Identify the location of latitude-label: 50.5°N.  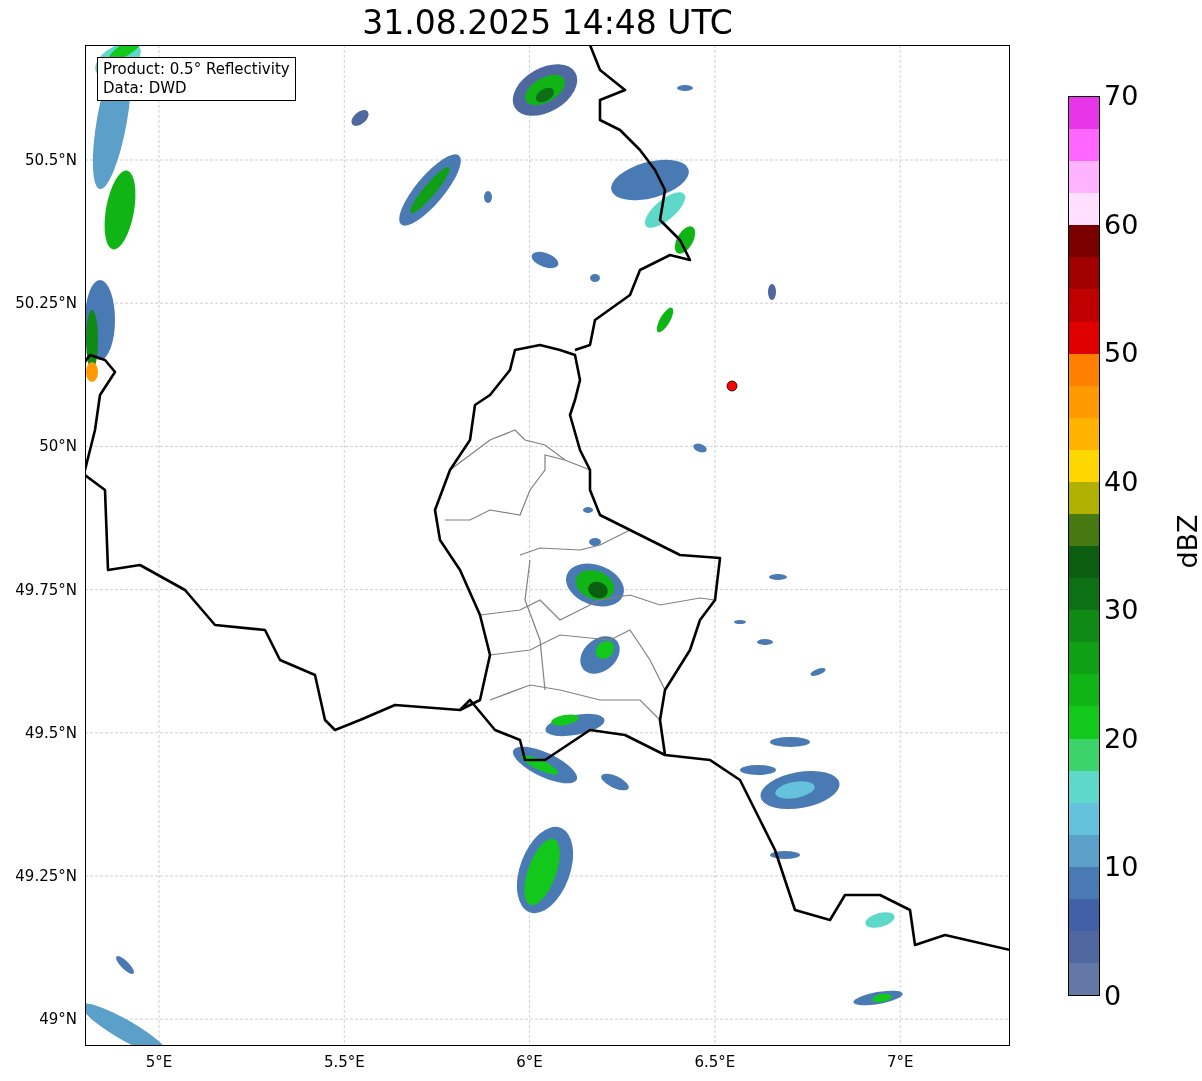
(50, 160).